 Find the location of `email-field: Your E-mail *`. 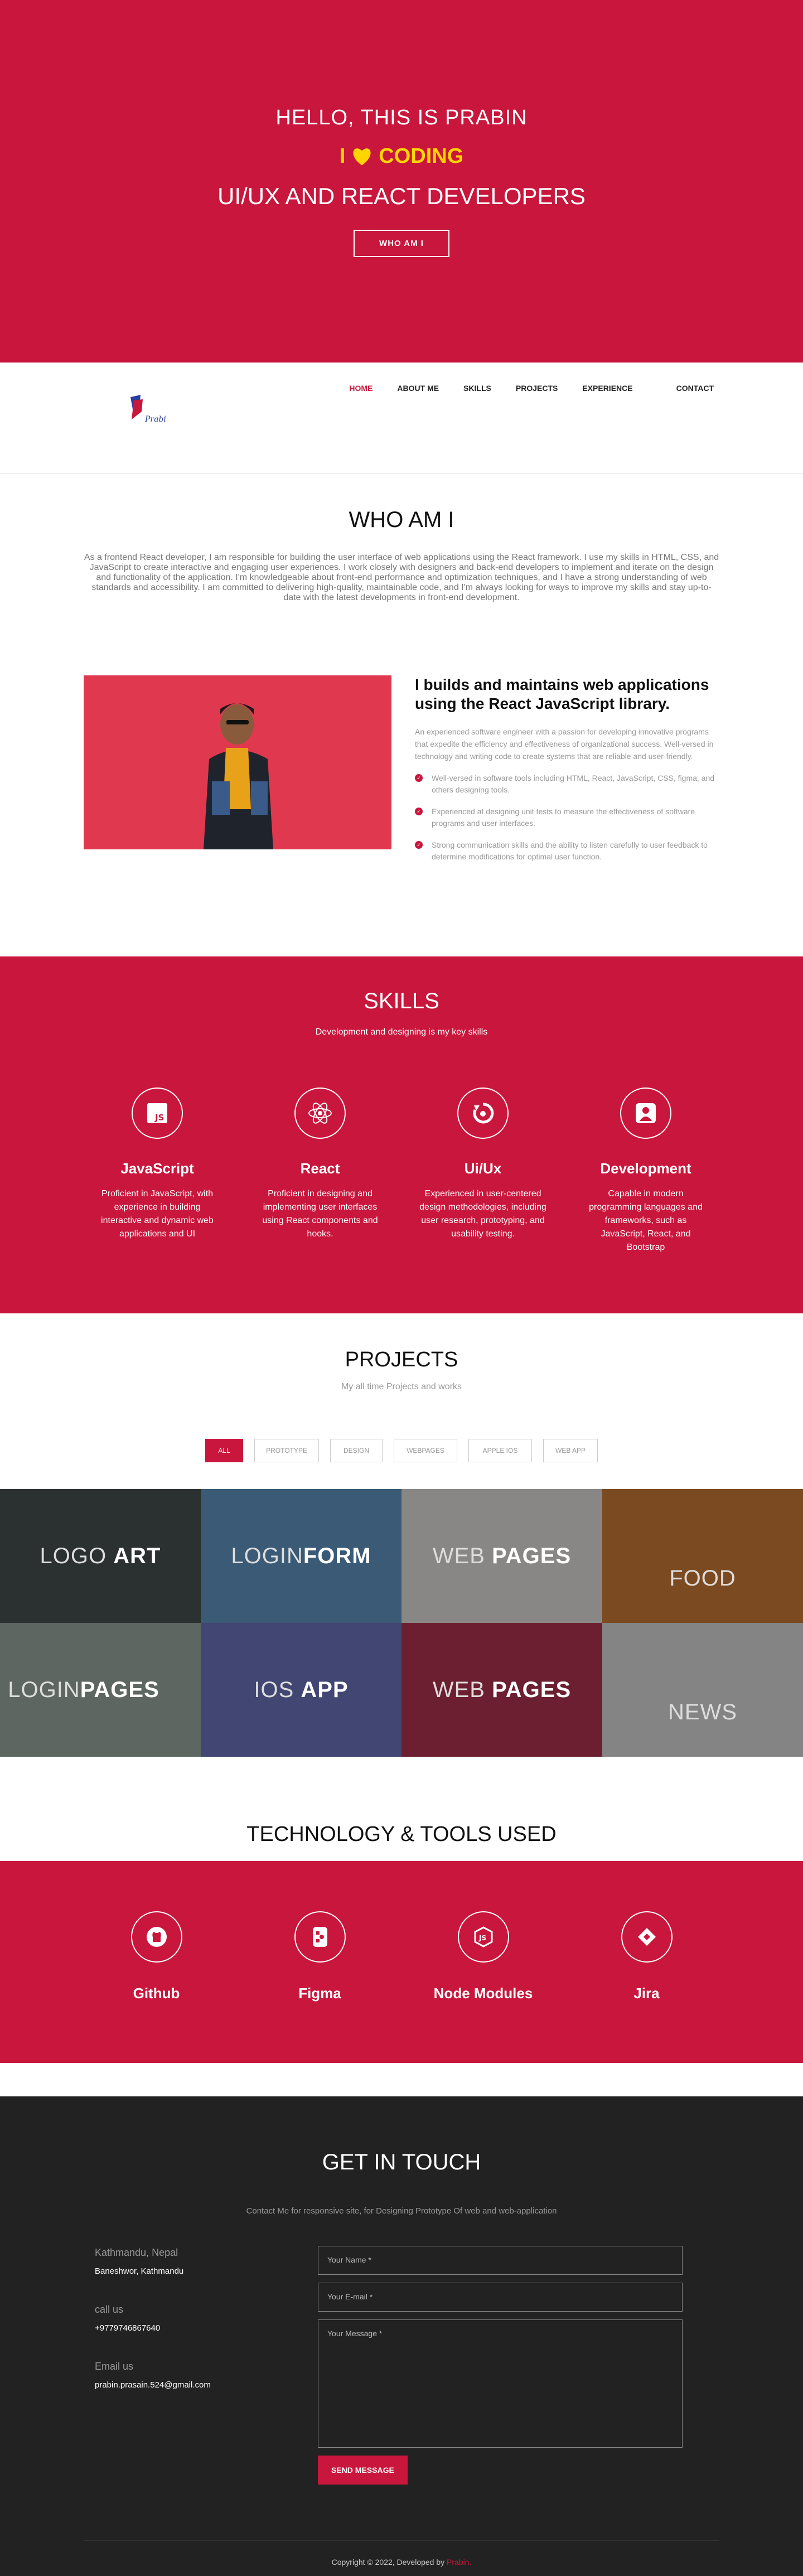

email-field: Your E-mail * is located at coordinates (501, 2297).